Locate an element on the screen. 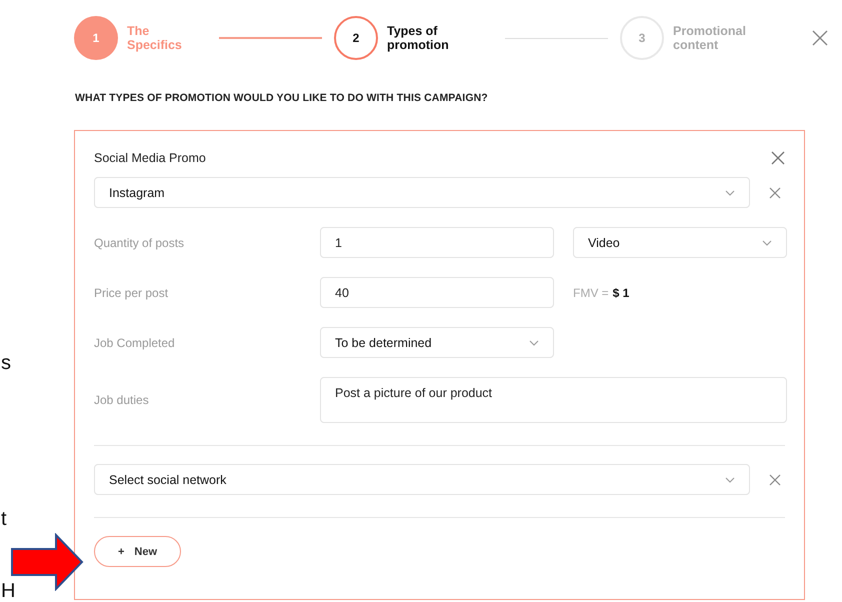 The height and width of the screenshot is (602, 842). question-heading: WHAT TYPES OF PROMOTION WOULD YOU LIKE TO DO WITH THIS CAMPAIGN? is located at coordinates (282, 98).